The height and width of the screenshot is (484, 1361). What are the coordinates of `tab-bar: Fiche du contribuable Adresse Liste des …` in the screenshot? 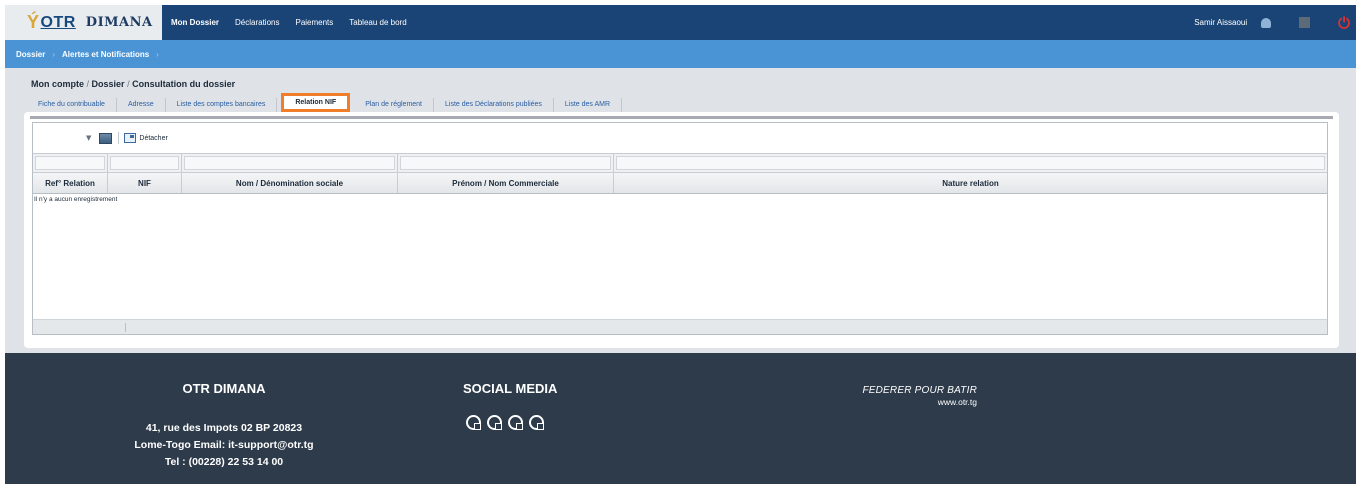 It's located at (325, 102).